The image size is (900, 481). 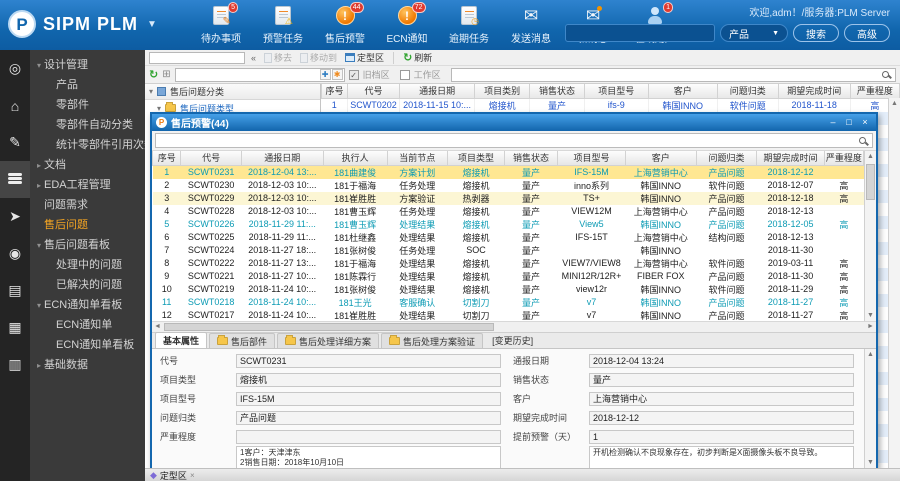 What do you see at coordinates (721, 417) in the screenshot?
I see `field-value: 2018-12-12` at bounding box center [721, 417].